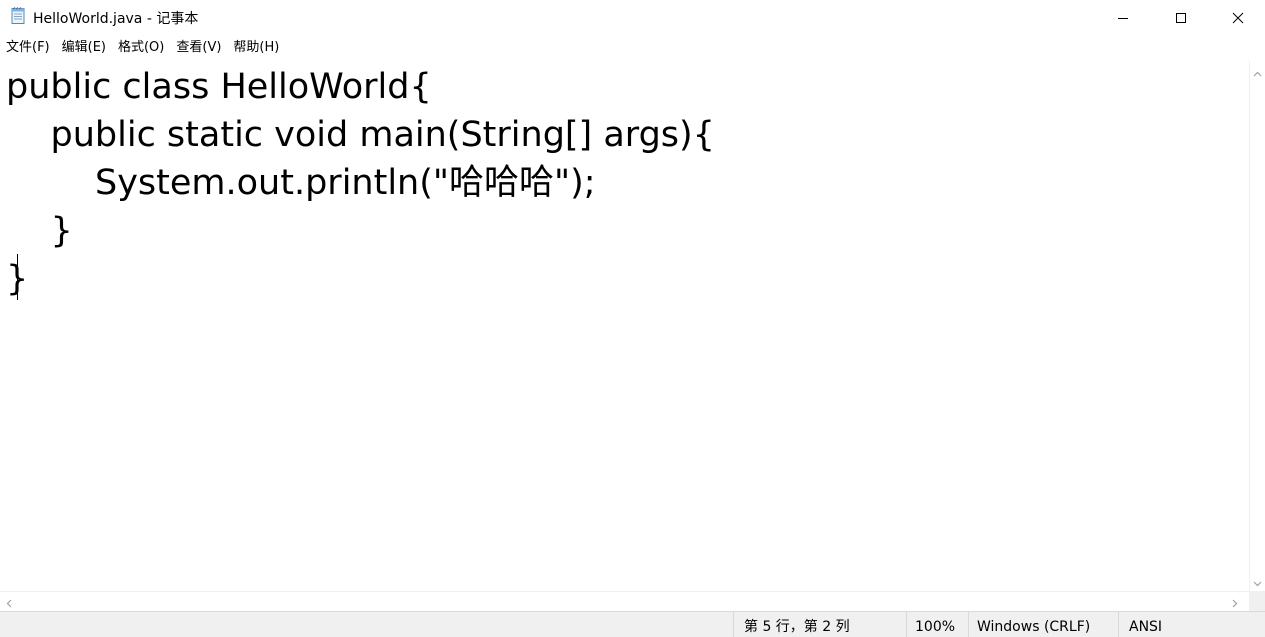  What do you see at coordinates (28, 48) in the screenshot?
I see `menu-file: 文件(F)` at bounding box center [28, 48].